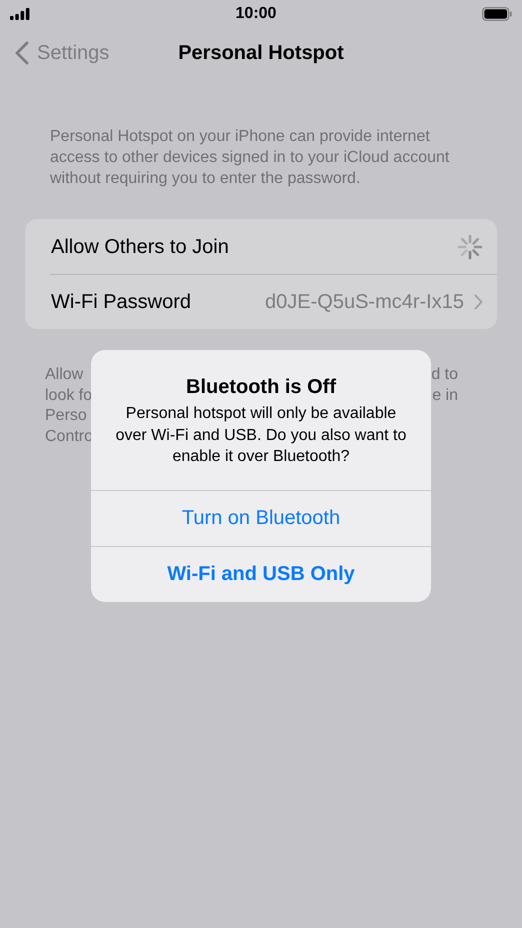 The width and height of the screenshot is (522, 928). Describe the element at coordinates (364, 302) in the screenshot. I see `password-value: d0JE-Q5uS-mc4r-Ix15` at that location.